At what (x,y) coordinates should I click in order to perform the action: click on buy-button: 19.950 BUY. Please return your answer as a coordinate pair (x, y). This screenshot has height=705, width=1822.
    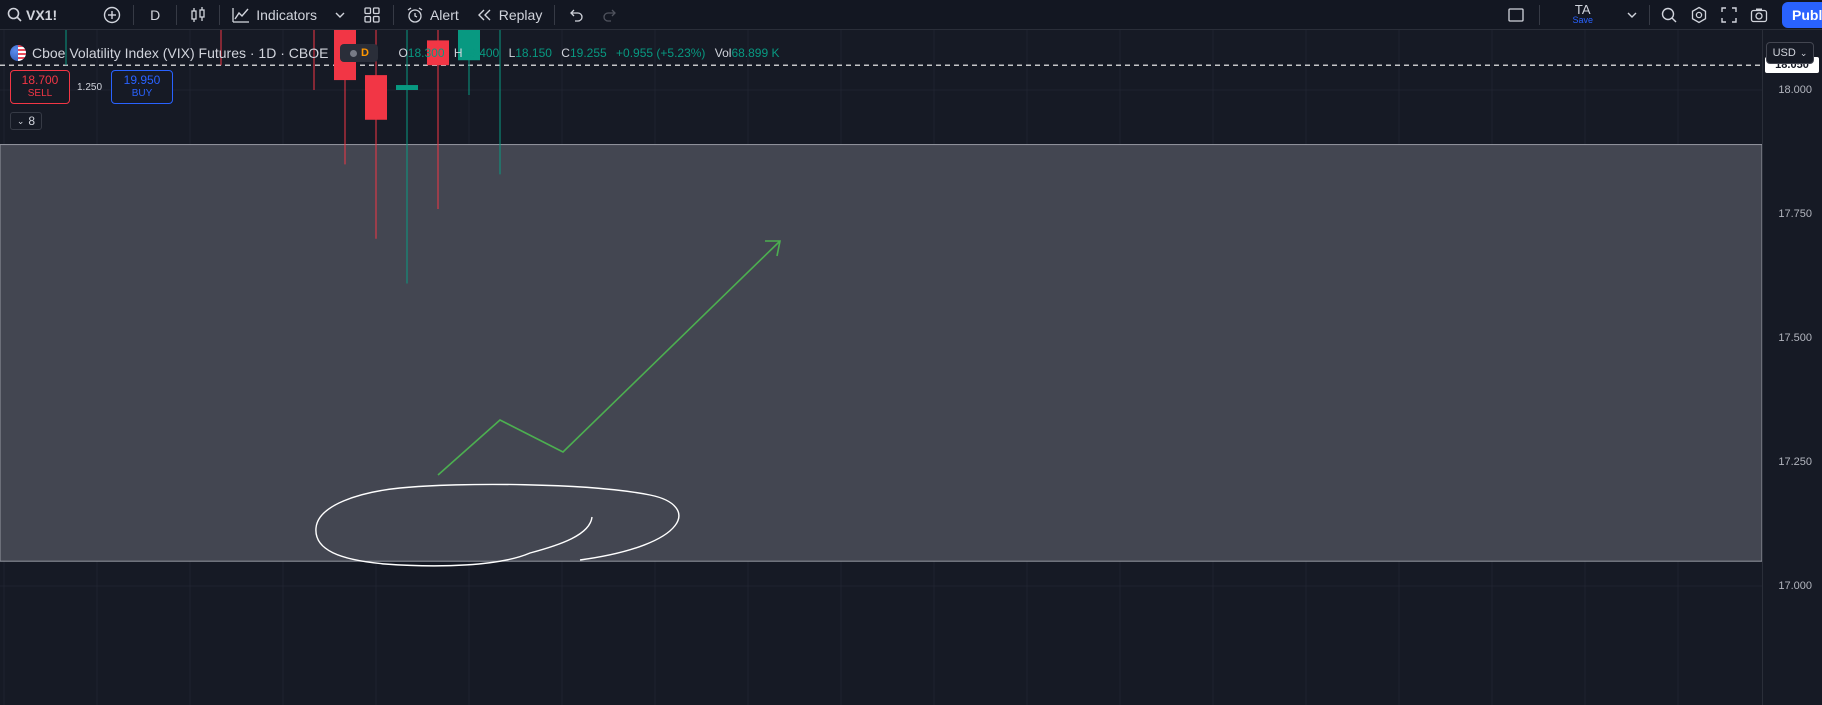
    Looking at the image, I should click on (142, 87).